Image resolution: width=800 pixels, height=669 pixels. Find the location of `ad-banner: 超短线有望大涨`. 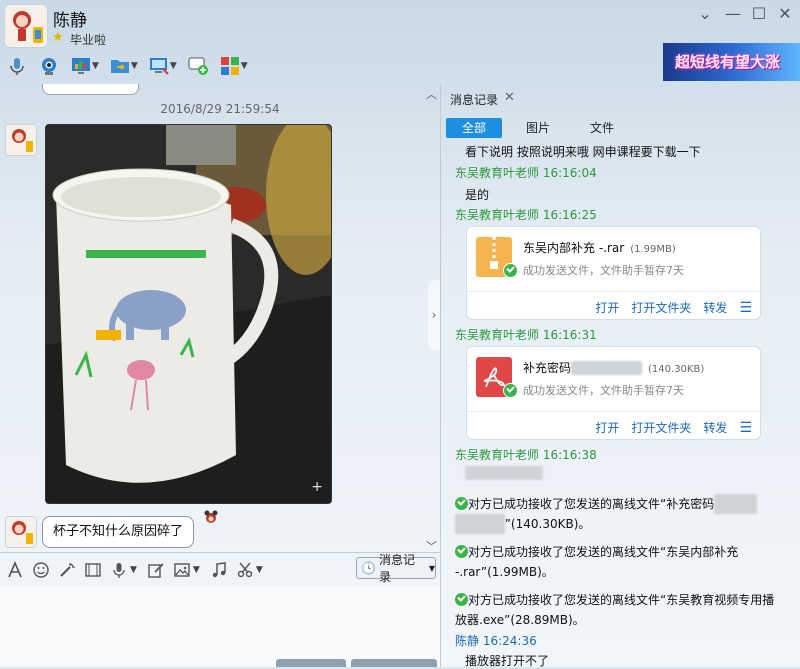

ad-banner: 超短线有望大涨 is located at coordinates (731, 62).